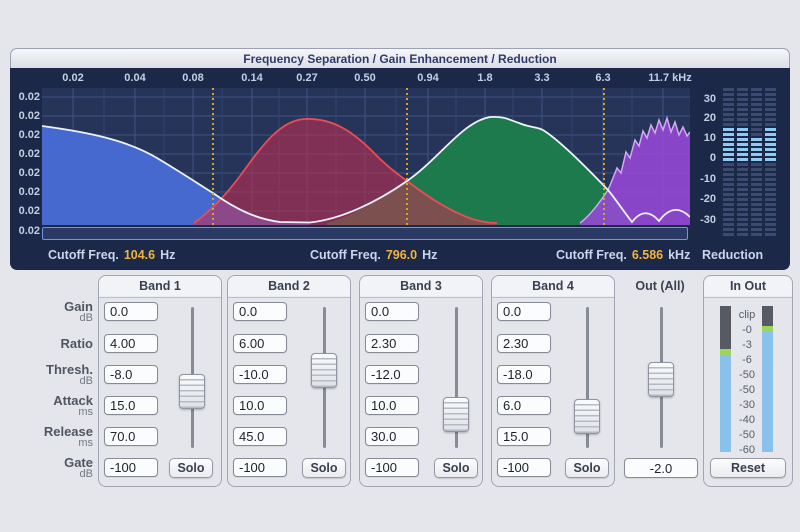 The height and width of the screenshot is (532, 800). What do you see at coordinates (747, 330) in the screenshot?
I see `io-scale-label: -0` at bounding box center [747, 330].